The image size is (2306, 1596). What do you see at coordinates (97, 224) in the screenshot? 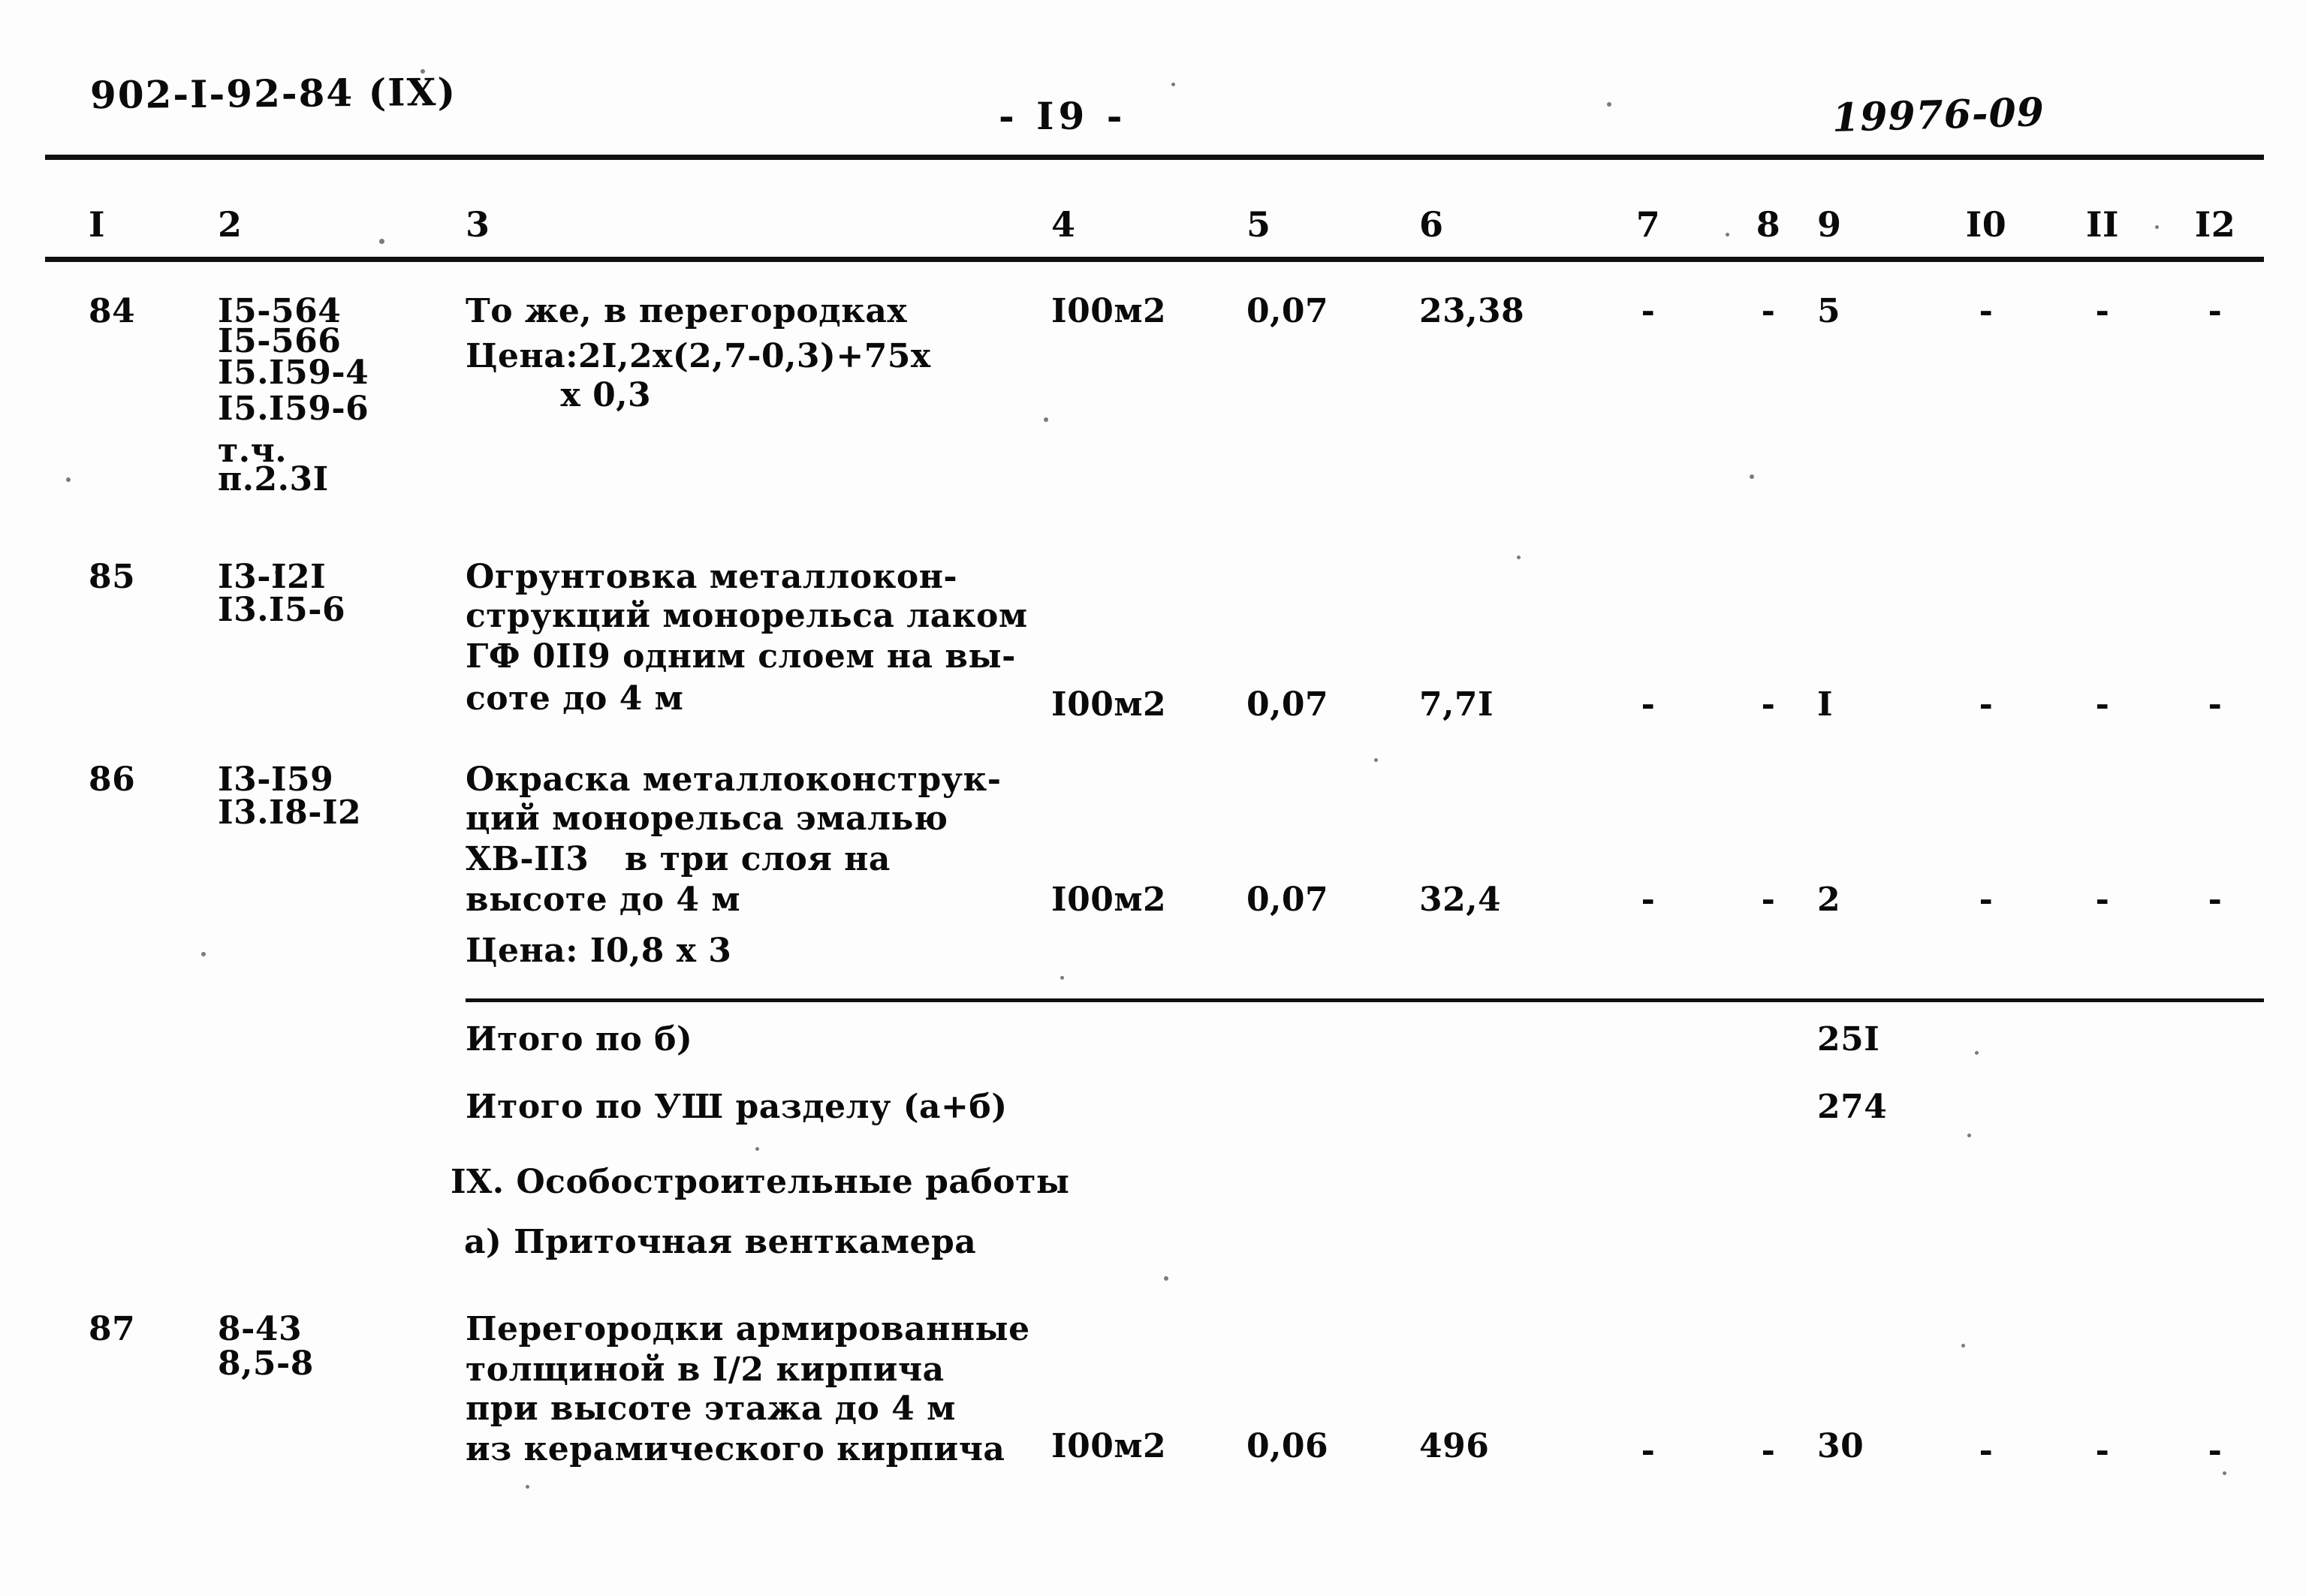
I see `column-header-1: I` at bounding box center [97, 224].